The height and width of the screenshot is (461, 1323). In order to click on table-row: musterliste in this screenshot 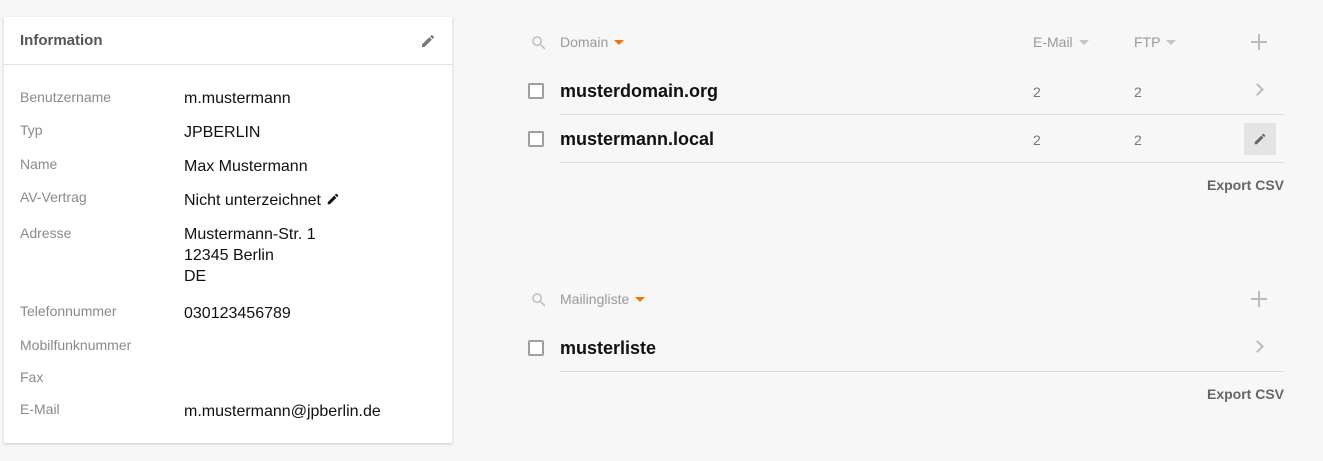, I will do `click(904, 348)`.